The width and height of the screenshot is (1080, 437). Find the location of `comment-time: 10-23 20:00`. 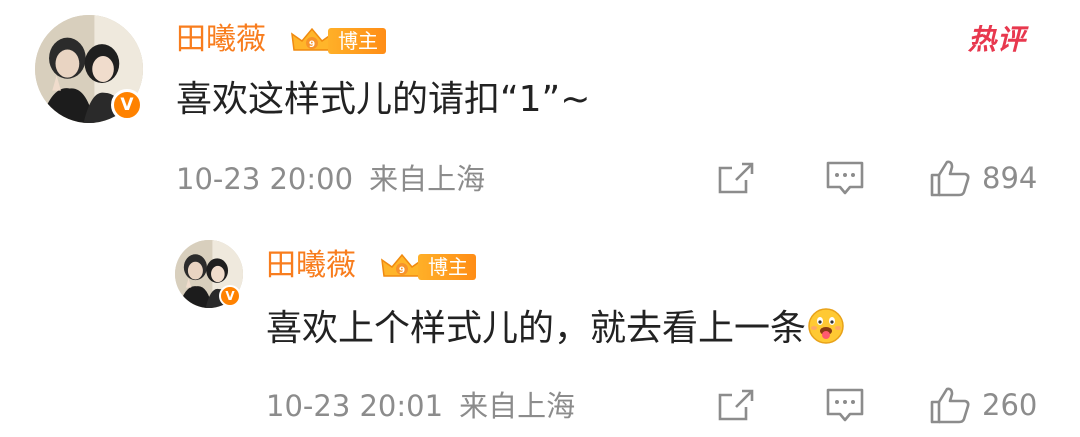

comment-time: 10-23 20:00 is located at coordinates (265, 179).